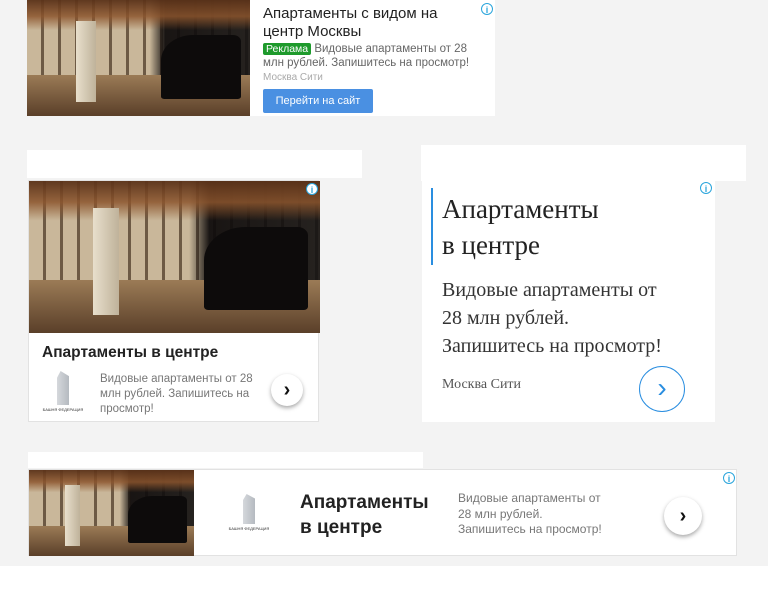 The height and width of the screenshot is (600, 768). I want to click on visit-site-button: Перейти на сайт, so click(318, 101).